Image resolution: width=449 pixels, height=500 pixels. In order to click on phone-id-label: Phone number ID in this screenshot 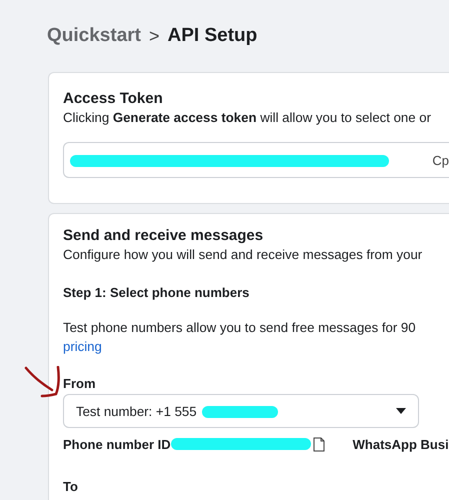, I will do `click(117, 444)`.